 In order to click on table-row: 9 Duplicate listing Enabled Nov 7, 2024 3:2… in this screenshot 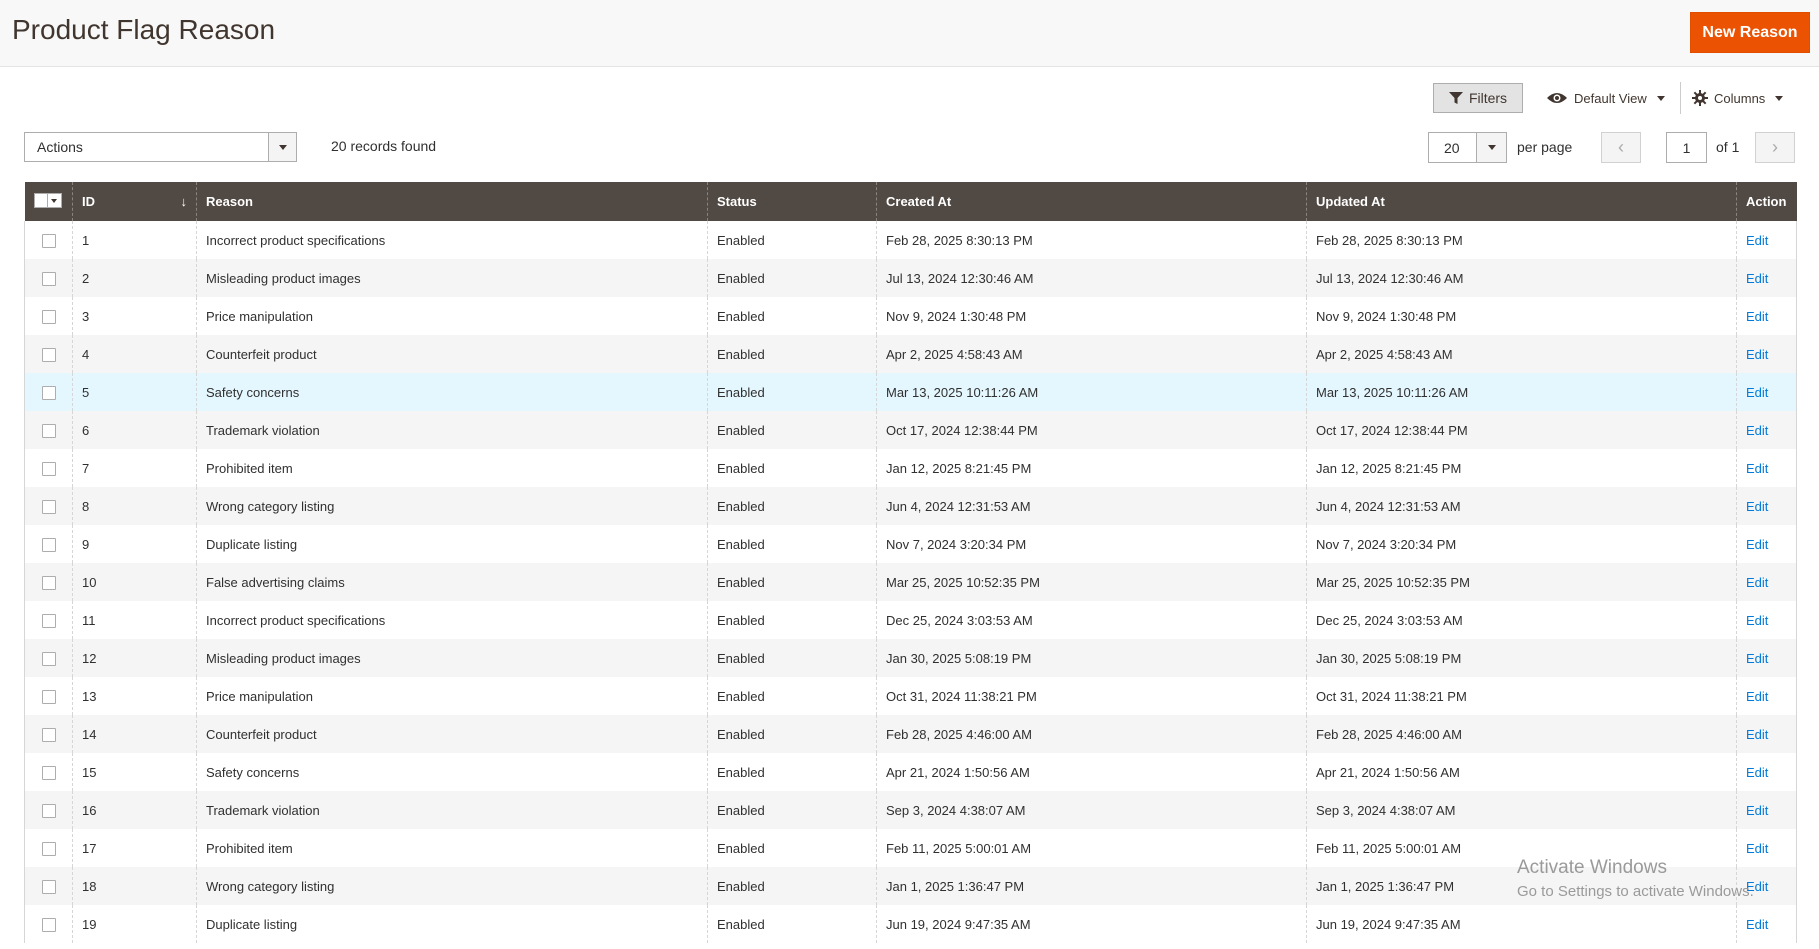, I will do `click(910, 544)`.